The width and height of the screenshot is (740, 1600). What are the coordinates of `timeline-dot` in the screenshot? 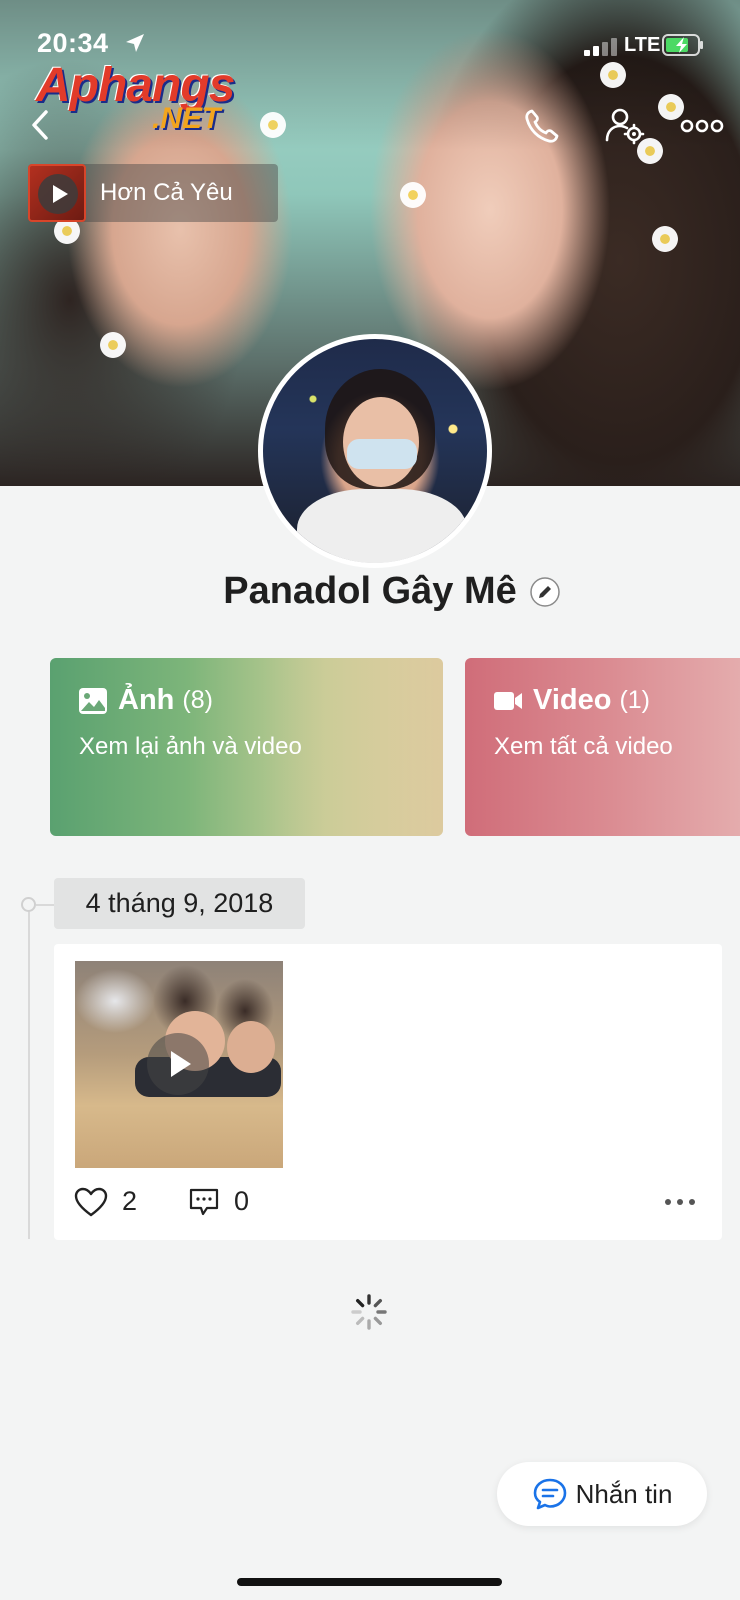 It's located at (28, 904).